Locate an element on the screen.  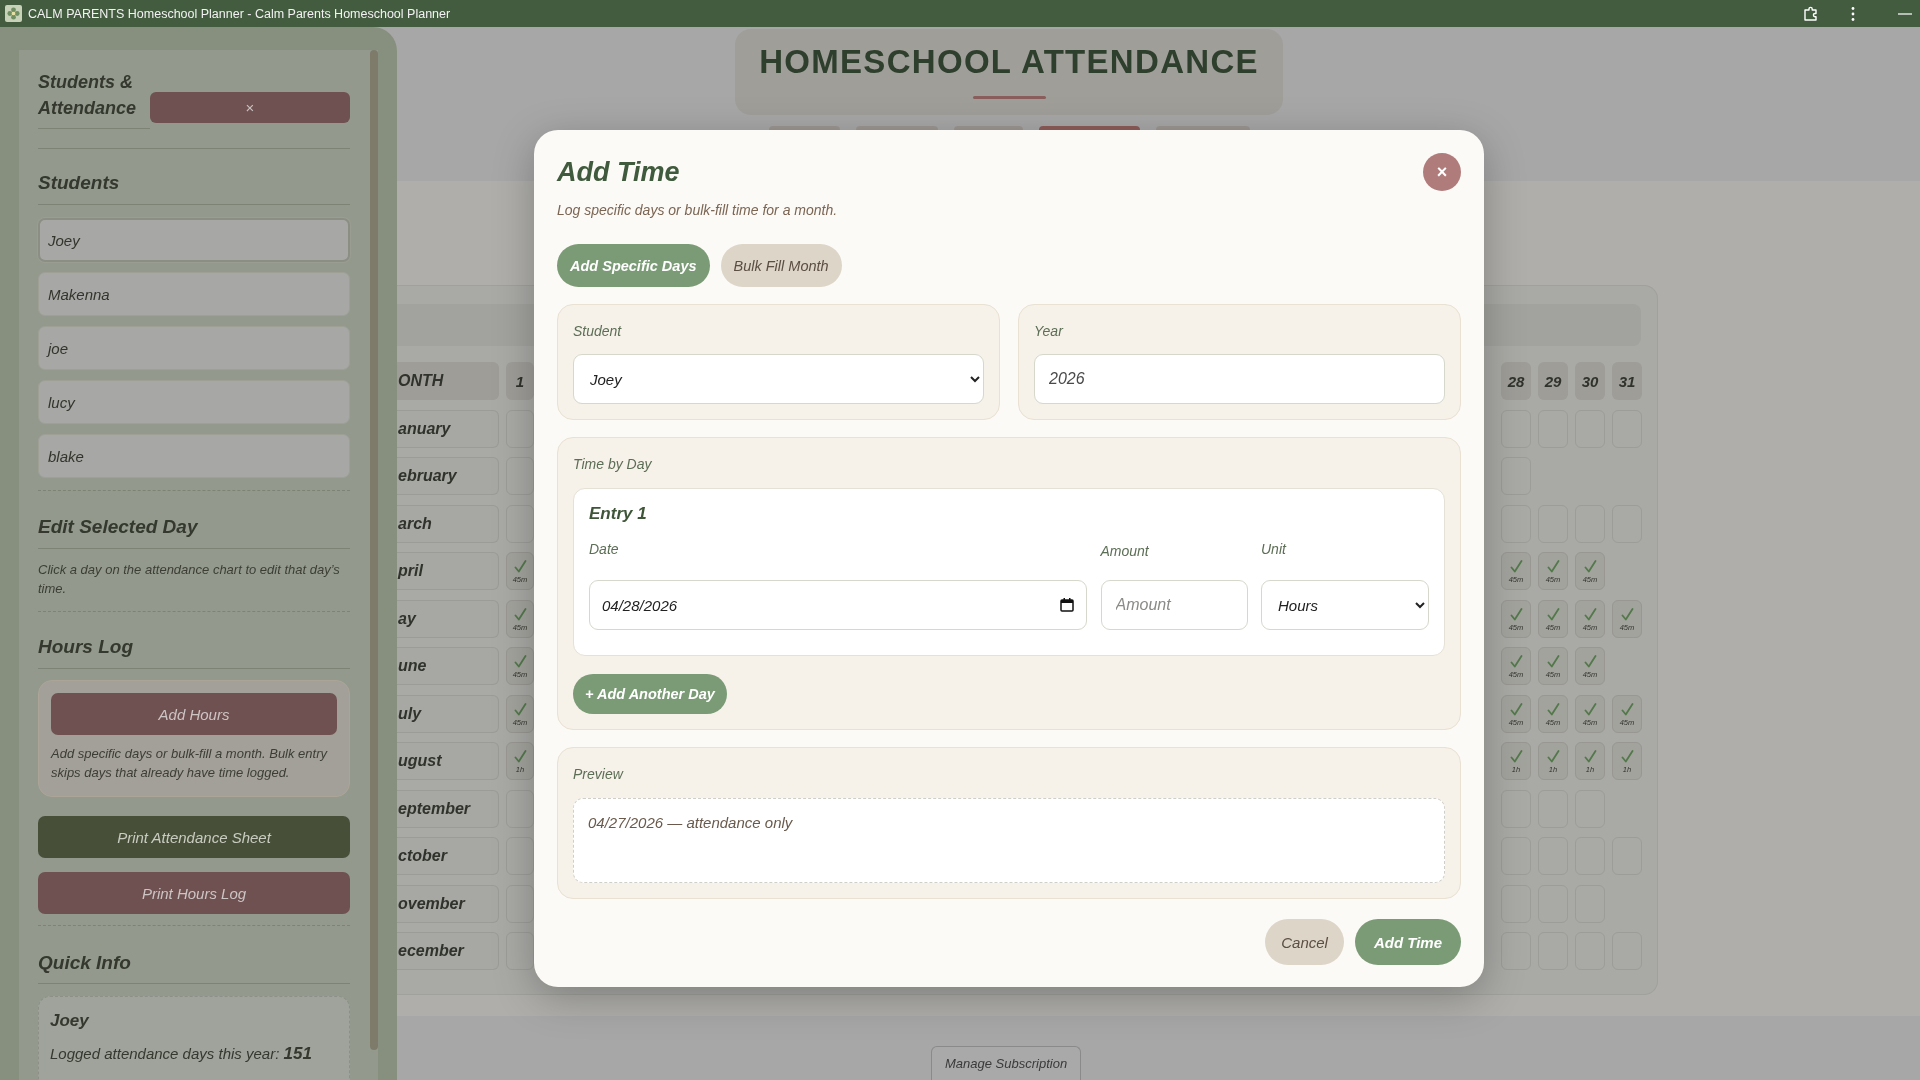
field-label: Year is located at coordinates (1049, 331).